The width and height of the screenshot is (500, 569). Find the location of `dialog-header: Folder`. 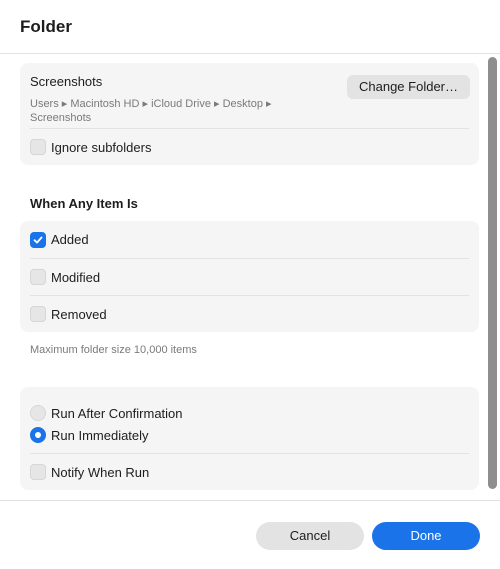

dialog-header: Folder is located at coordinates (250, 27).